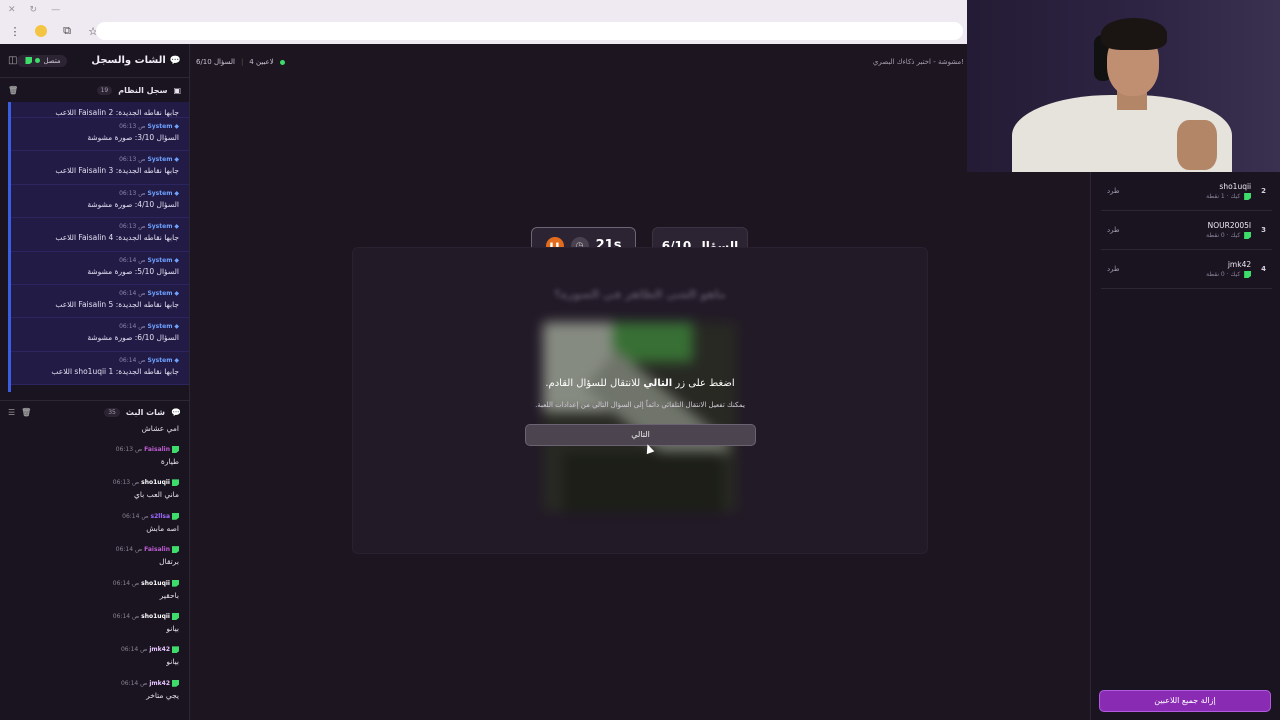 The image size is (1280, 720). I want to click on delete-log-icon: 🗑, so click(13, 90).